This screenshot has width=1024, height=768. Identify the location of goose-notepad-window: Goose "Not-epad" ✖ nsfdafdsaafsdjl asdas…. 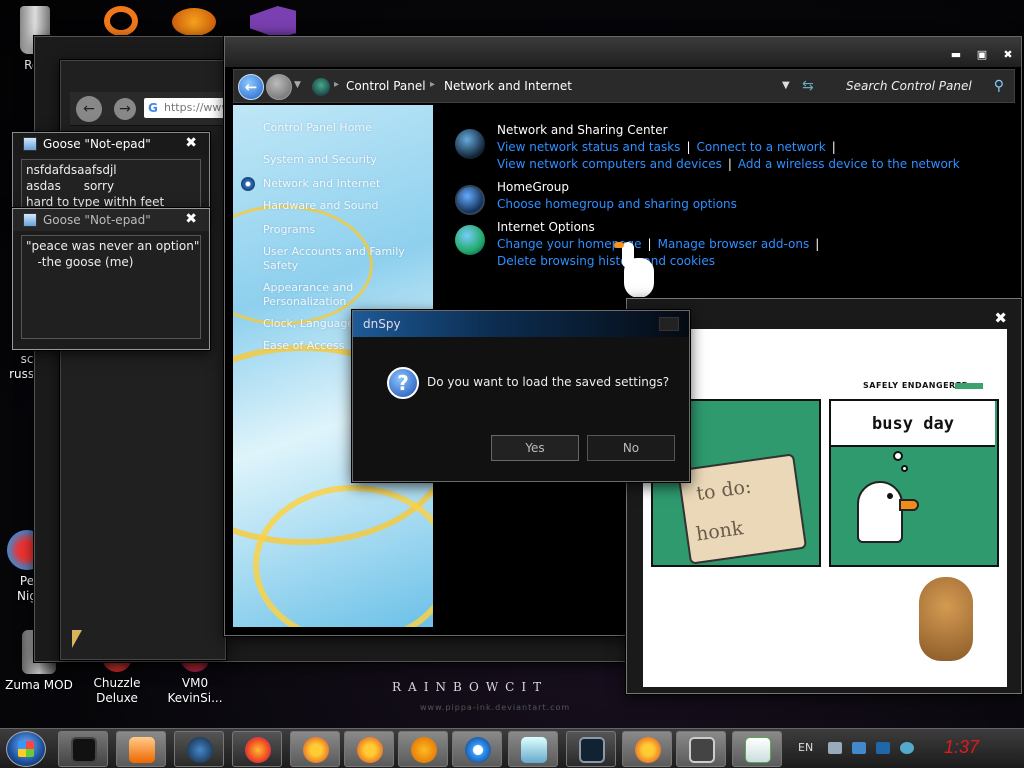
(111, 173).